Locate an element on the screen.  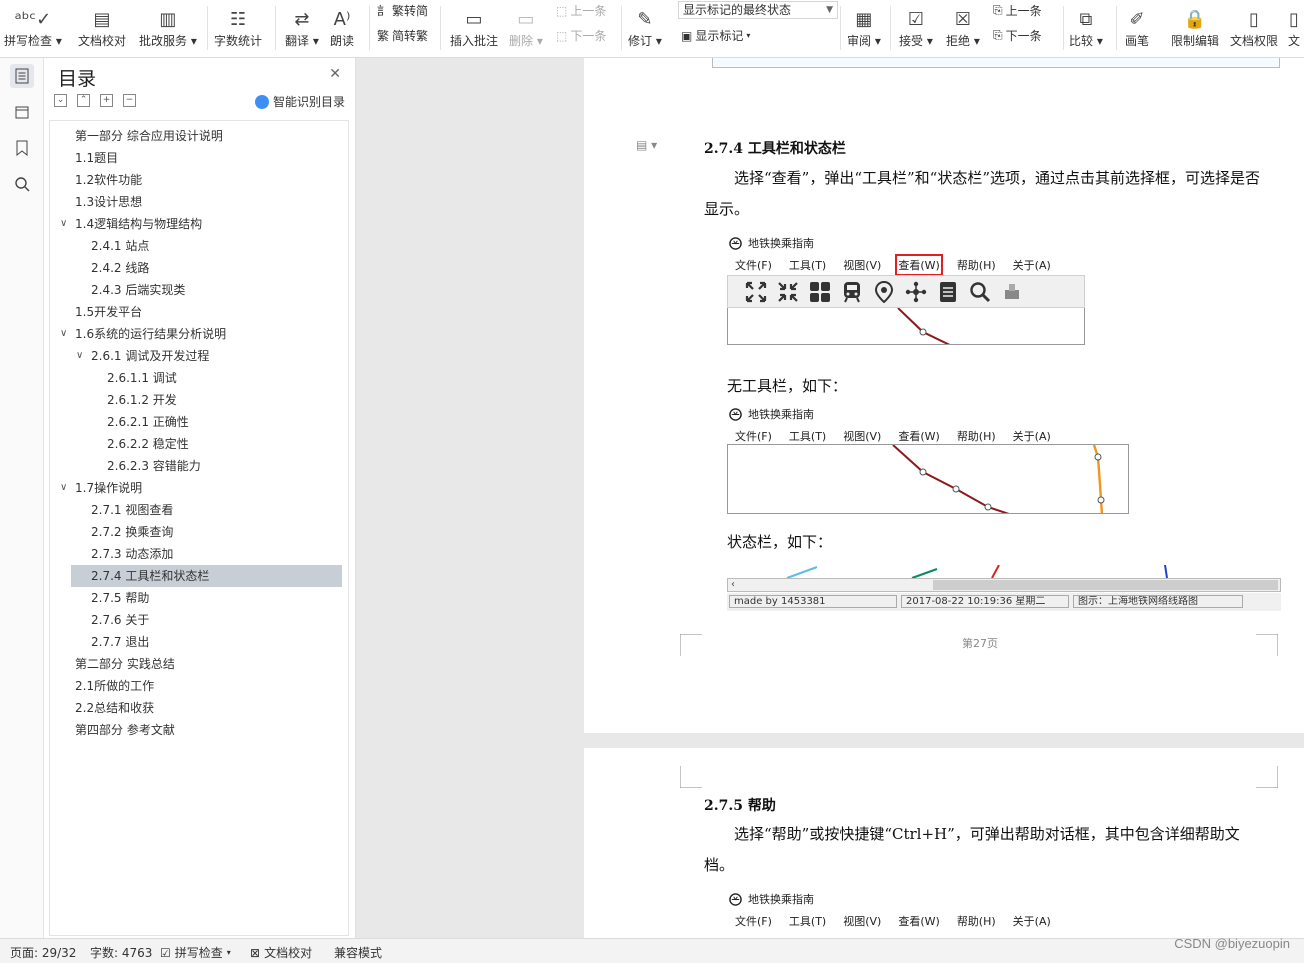
toc-item: ∨ 1.4逻辑结构与物理结构 is located at coordinates (199, 224).